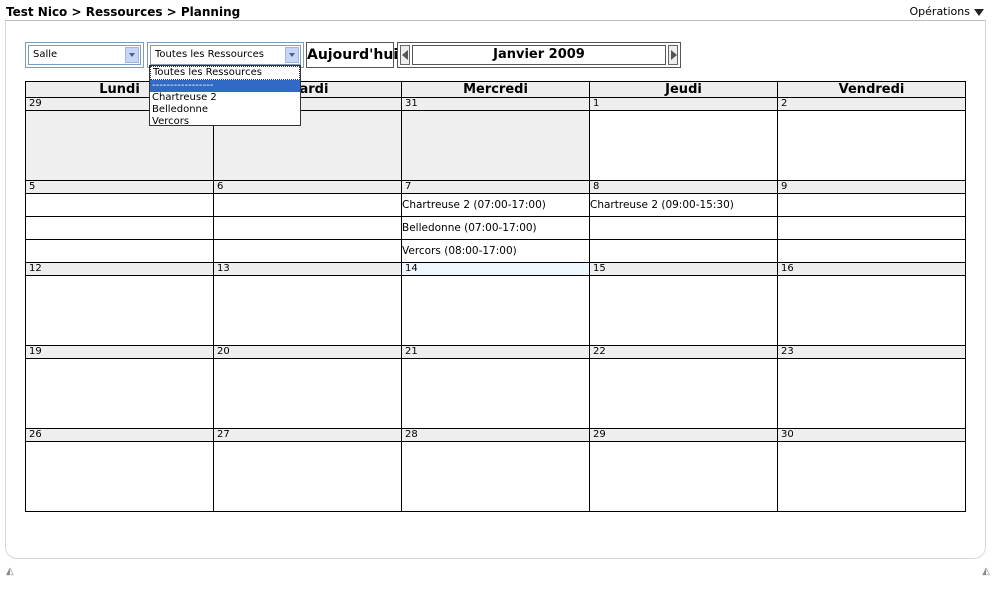 Image resolution: width=996 pixels, height=597 pixels. Describe the element at coordinates (225, 73) in the screenshot. I see `dropdown-option: Toutes les Ressources` at that location.